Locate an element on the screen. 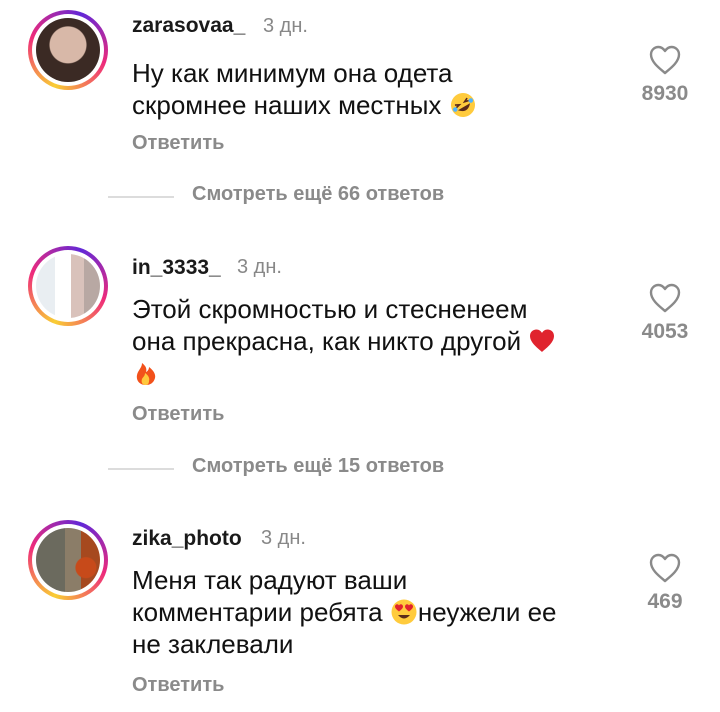  comment-text-line: Ну как минимум она одета is located at coordinates (292, 73).